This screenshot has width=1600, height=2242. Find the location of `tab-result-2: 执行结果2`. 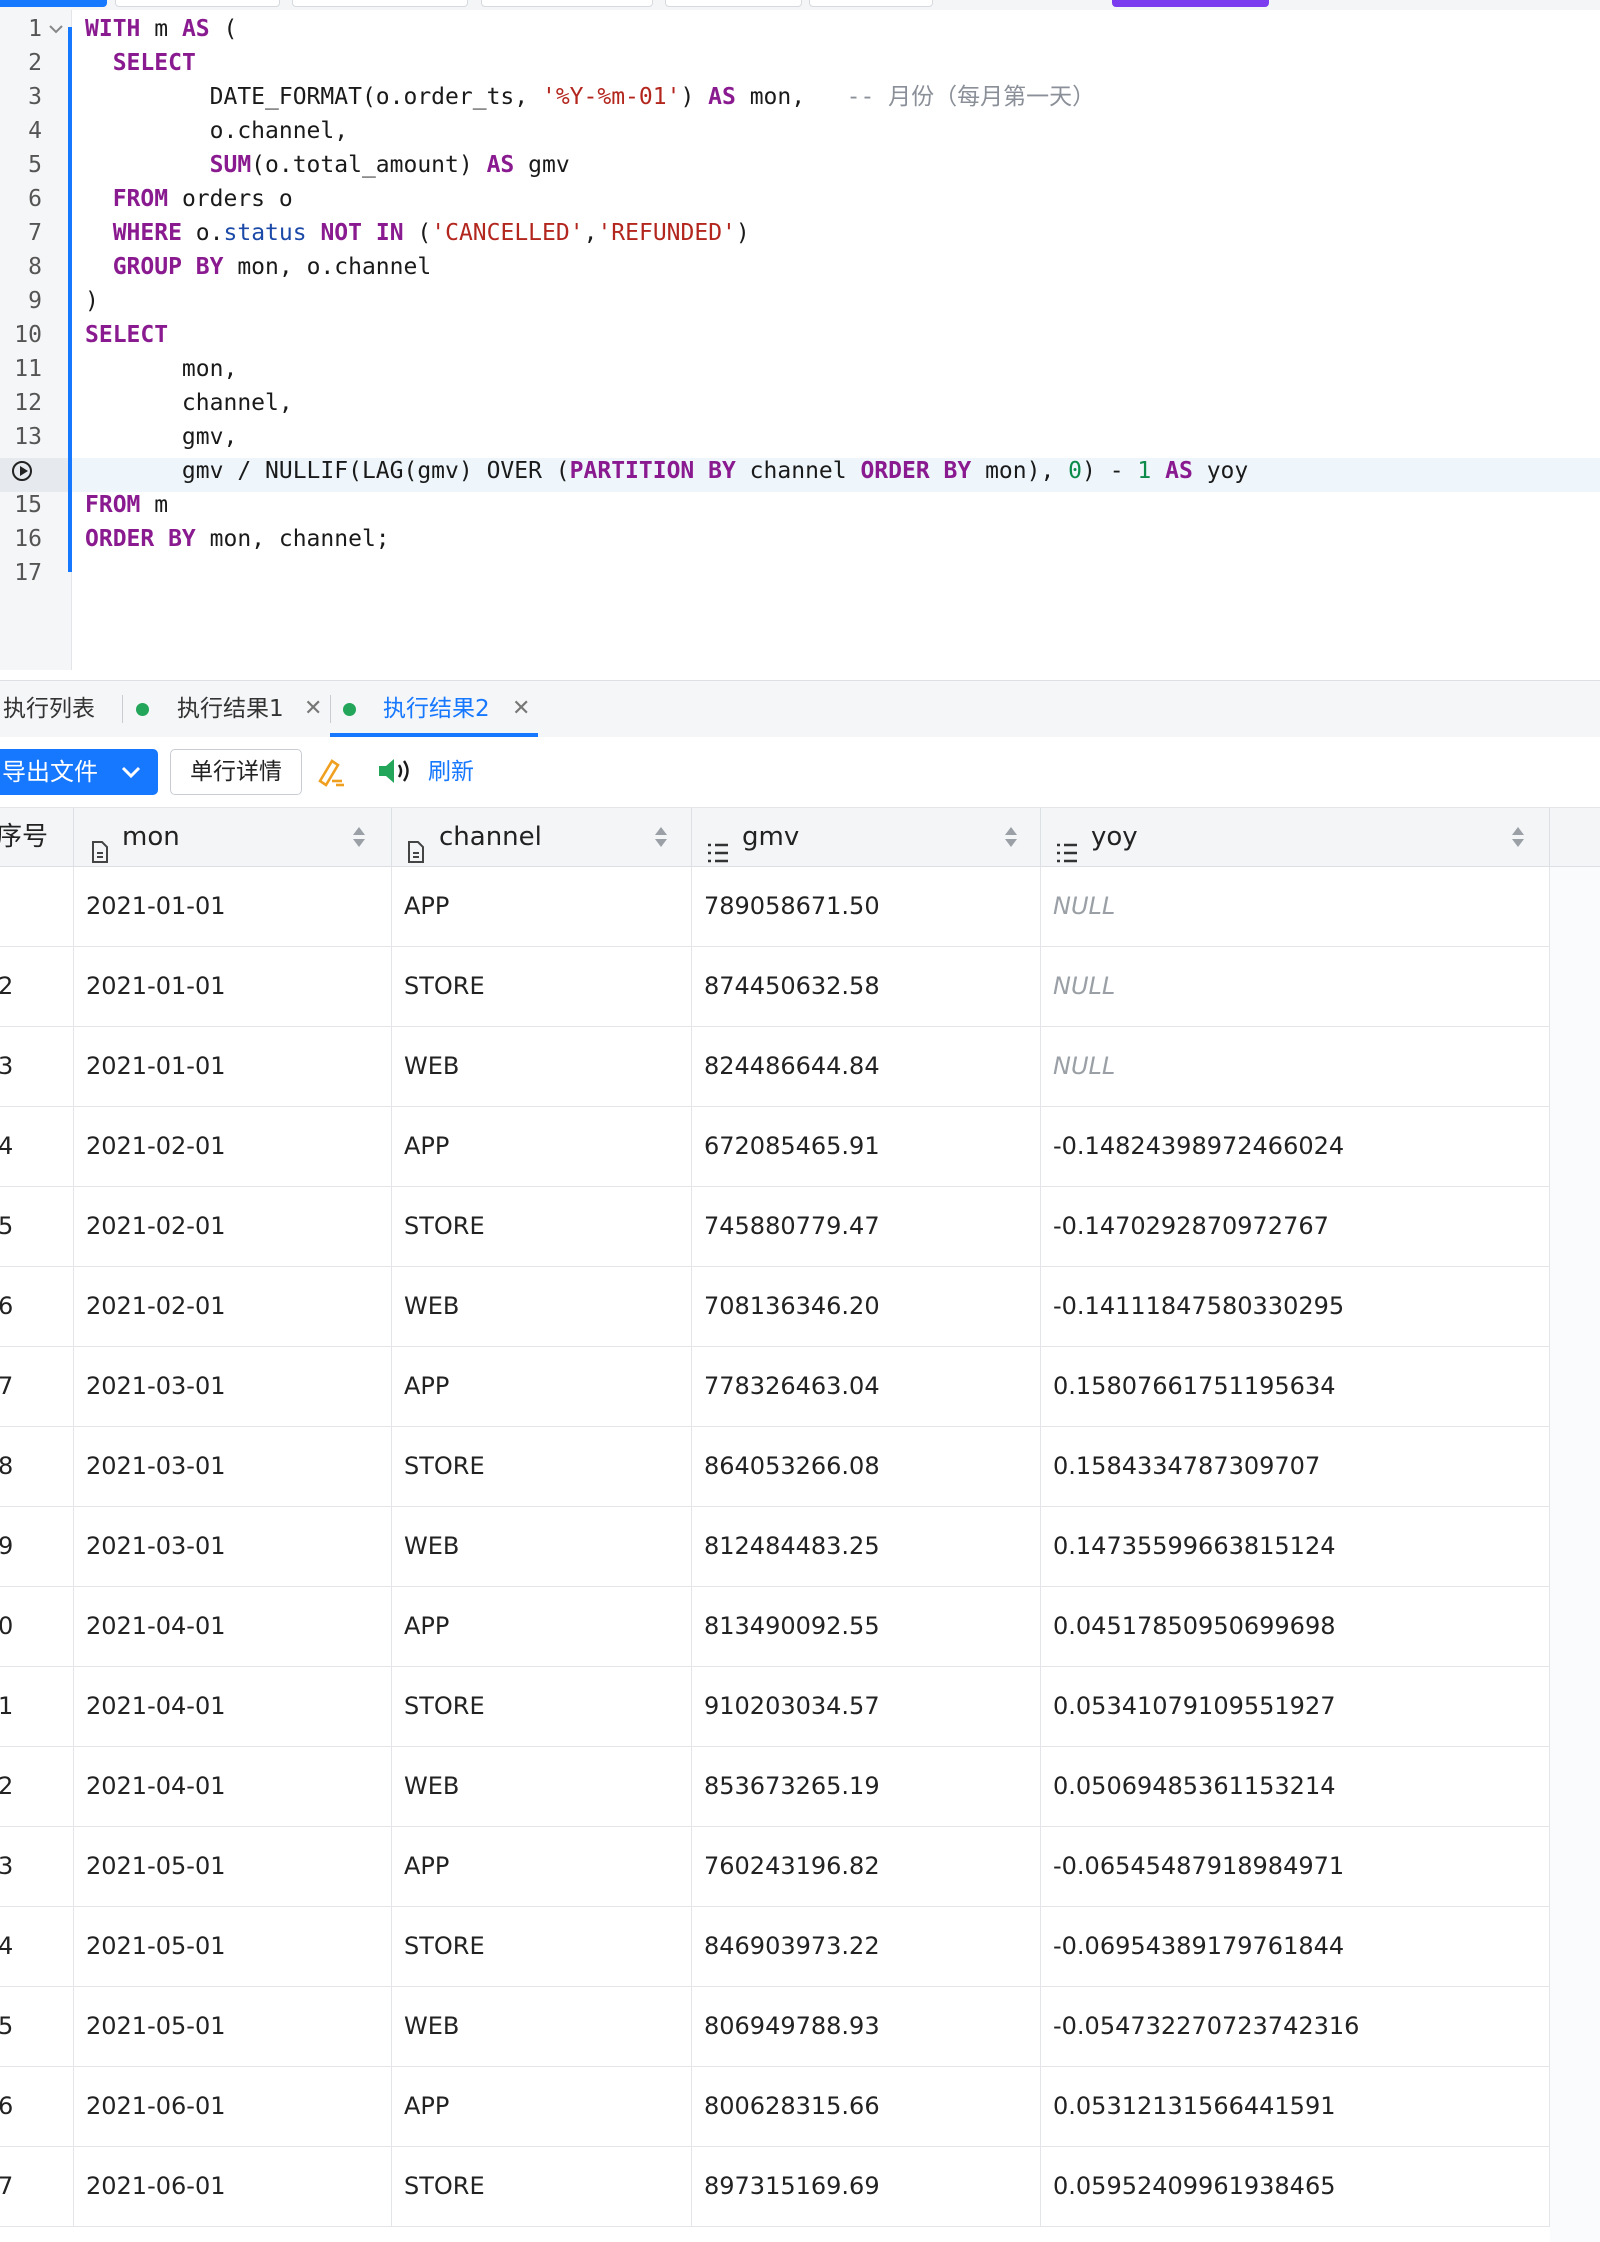

tab-result-2: 执行结果2 is located at coordinates (436, 709).